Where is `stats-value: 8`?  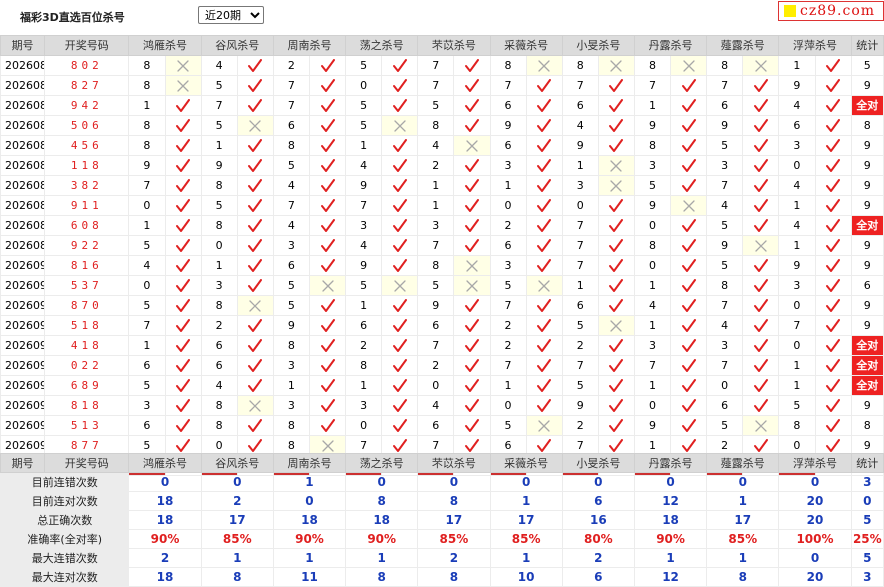
stats-value: 8 is located at coordinates (382, 501).